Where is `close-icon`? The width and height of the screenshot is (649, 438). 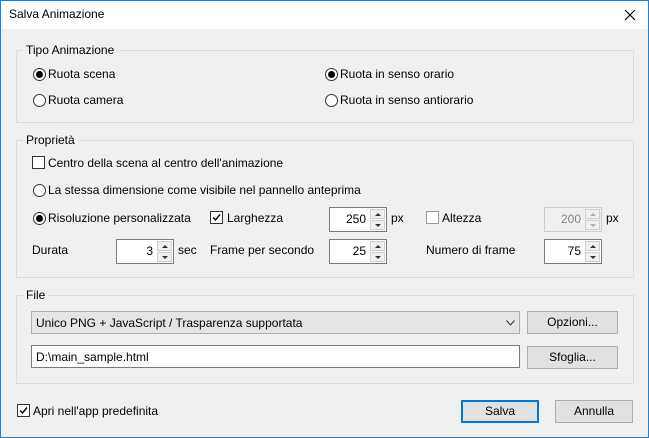
close-icon is located at coordinates (630, 15).